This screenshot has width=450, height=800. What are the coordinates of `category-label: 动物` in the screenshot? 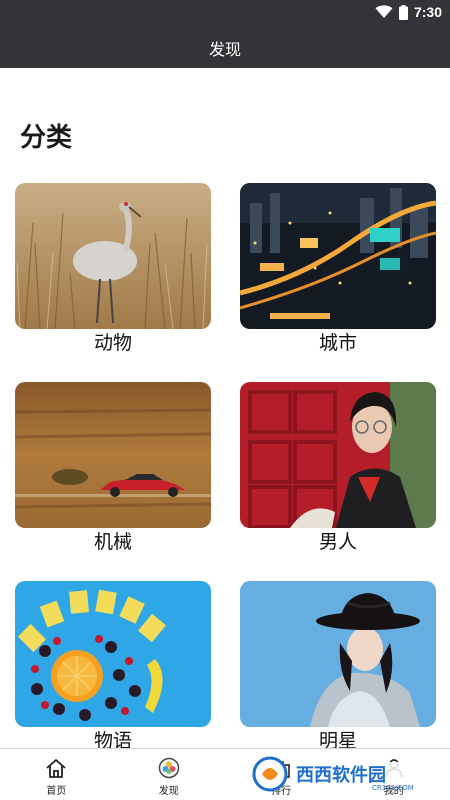 It's located at (112, 343).